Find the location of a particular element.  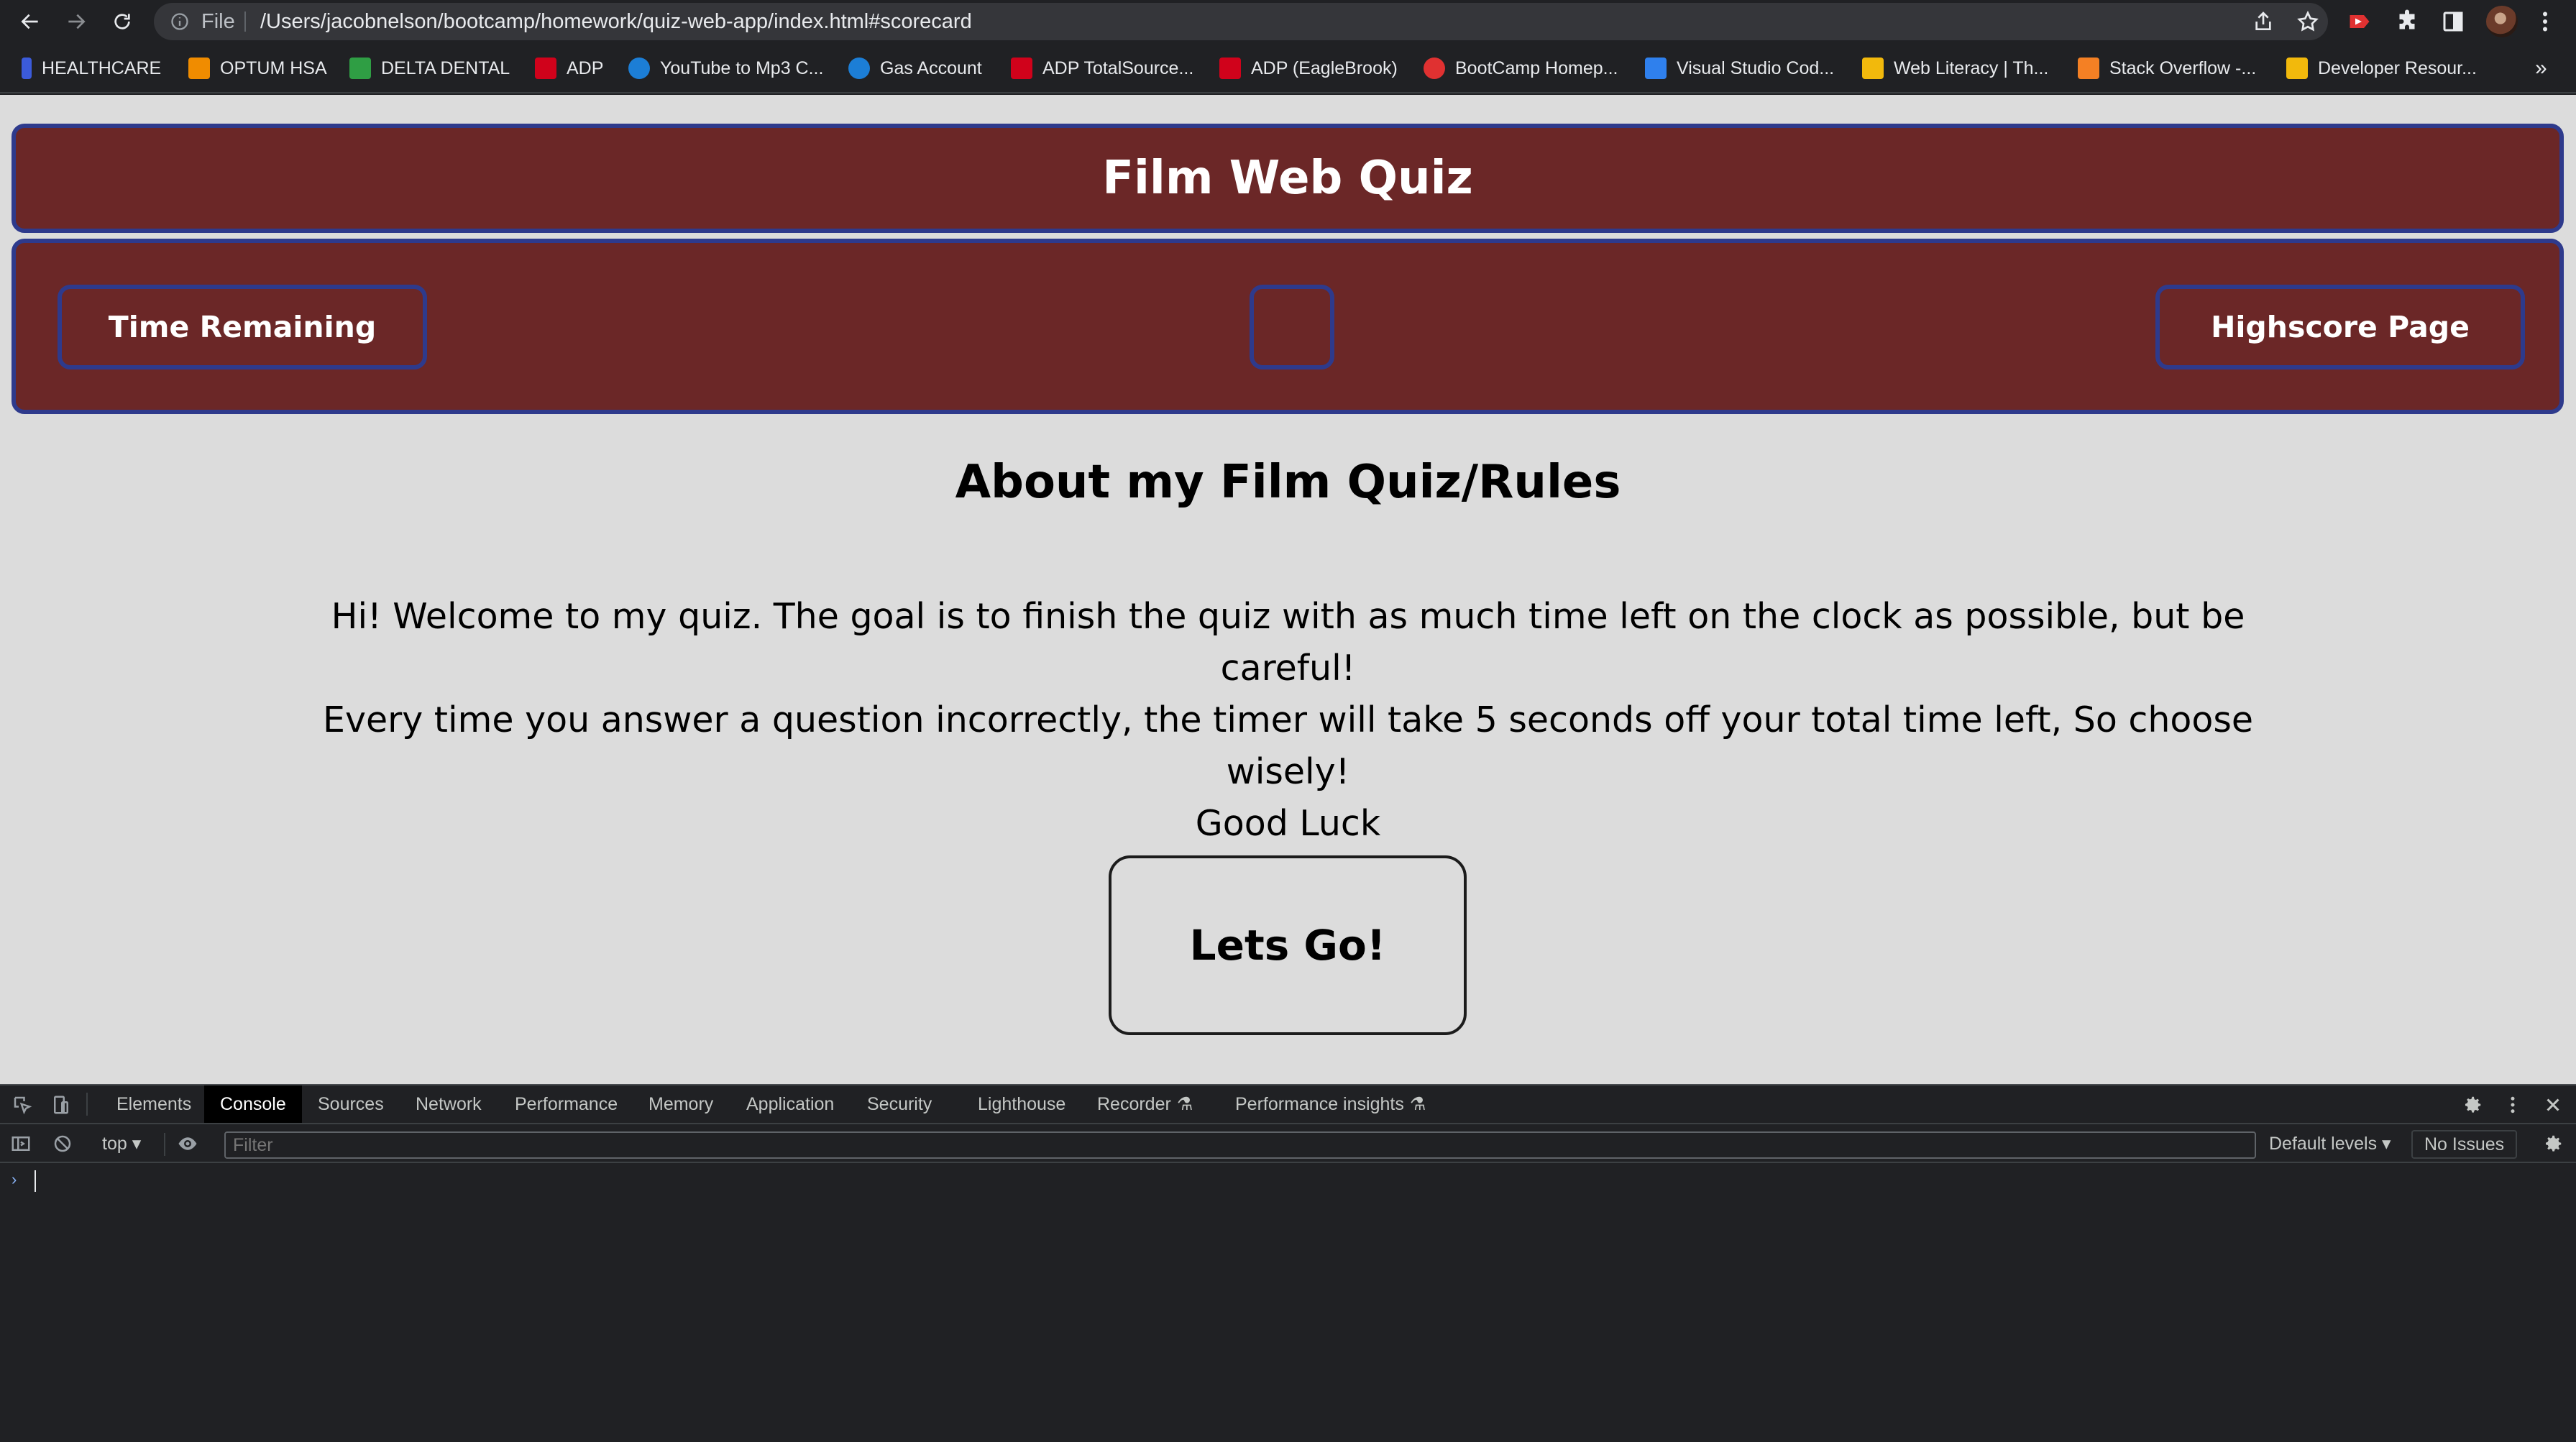

reload-icon is located at coordinates (122, 21).